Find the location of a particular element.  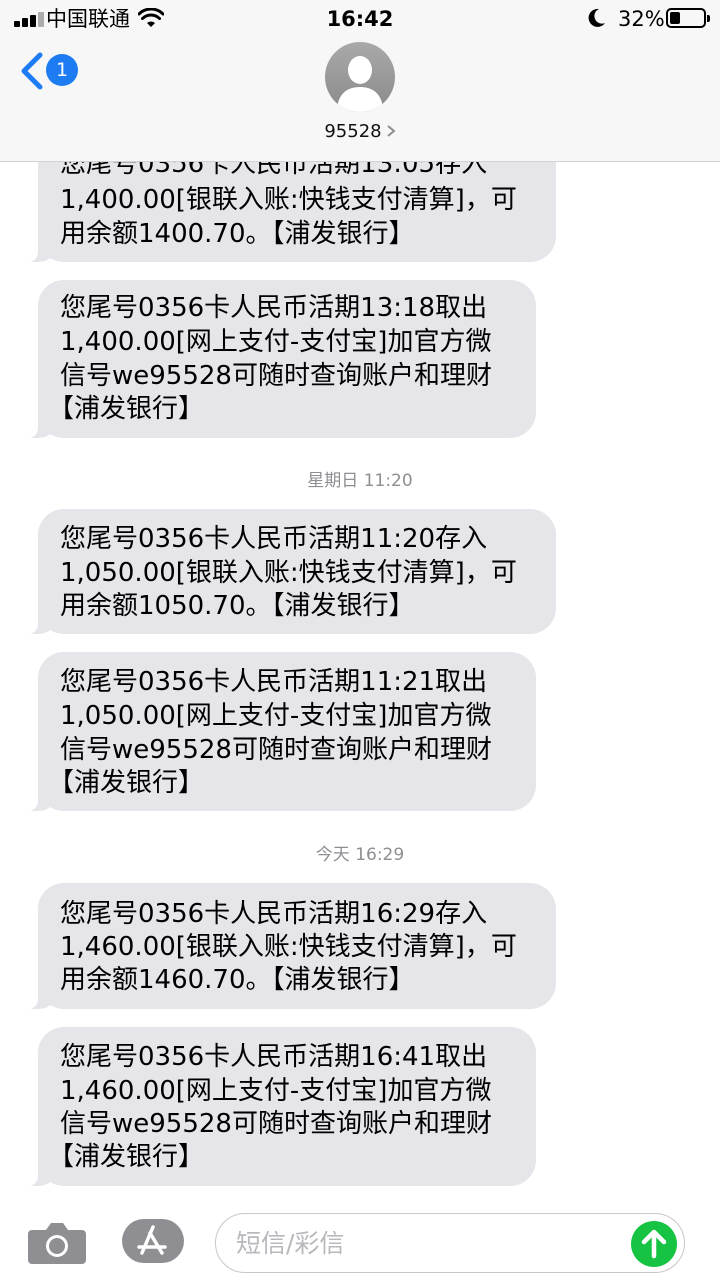

message-compose-bar is located at coordinates (360, 1240).